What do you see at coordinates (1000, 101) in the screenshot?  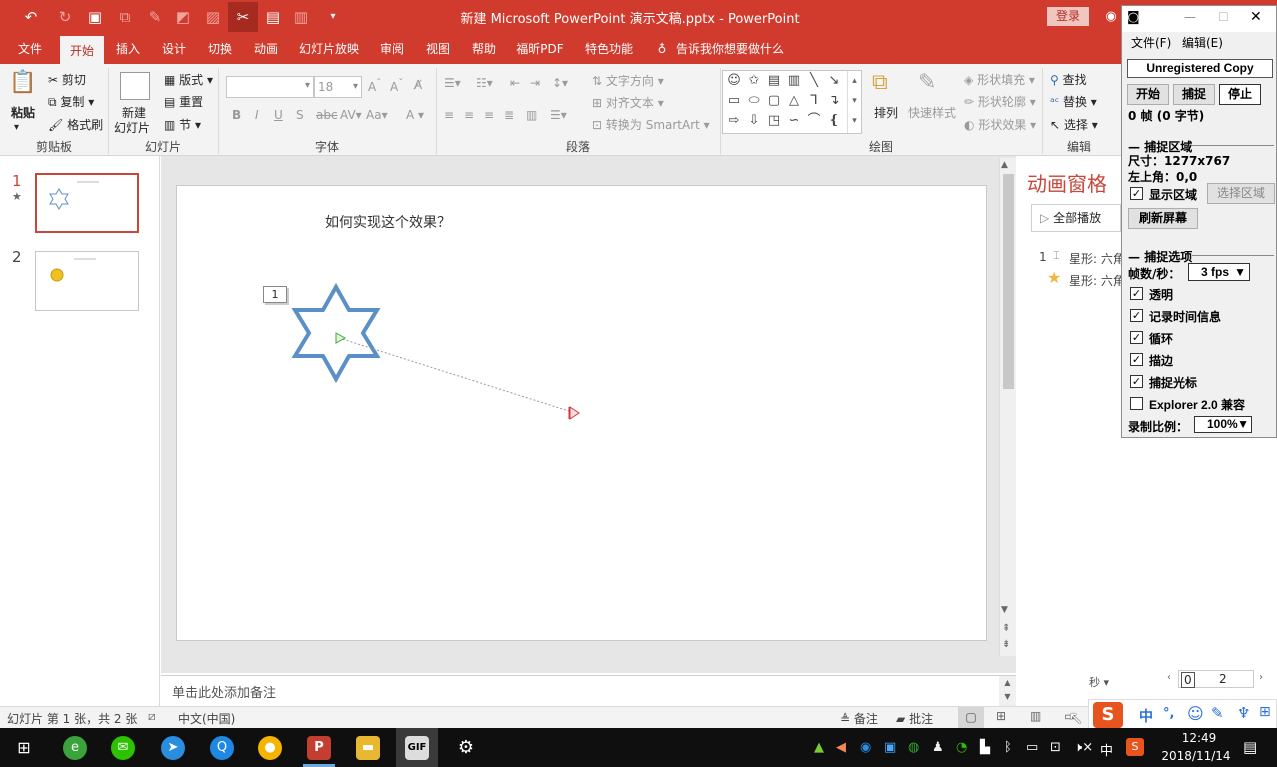 I see `shape-outline-button: ✏ 形状轮廓 ▾` at bounding box center [1000, 101].